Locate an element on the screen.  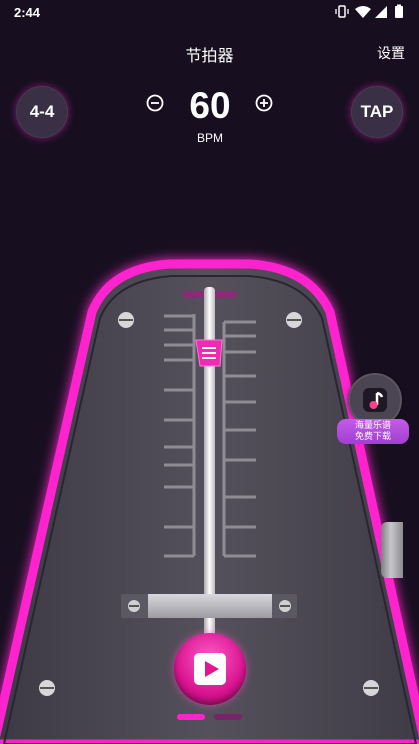
pendulum-weight is located at coordinates (209, 353).